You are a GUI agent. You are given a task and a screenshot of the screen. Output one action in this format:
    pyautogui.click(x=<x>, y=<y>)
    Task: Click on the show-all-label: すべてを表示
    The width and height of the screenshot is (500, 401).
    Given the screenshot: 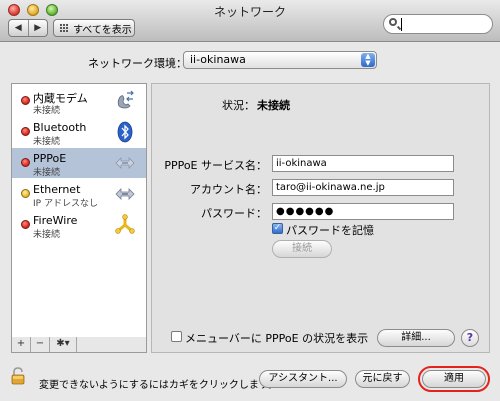 What is the action you would take?
    pyautogui.click(x=102, y=30)
    